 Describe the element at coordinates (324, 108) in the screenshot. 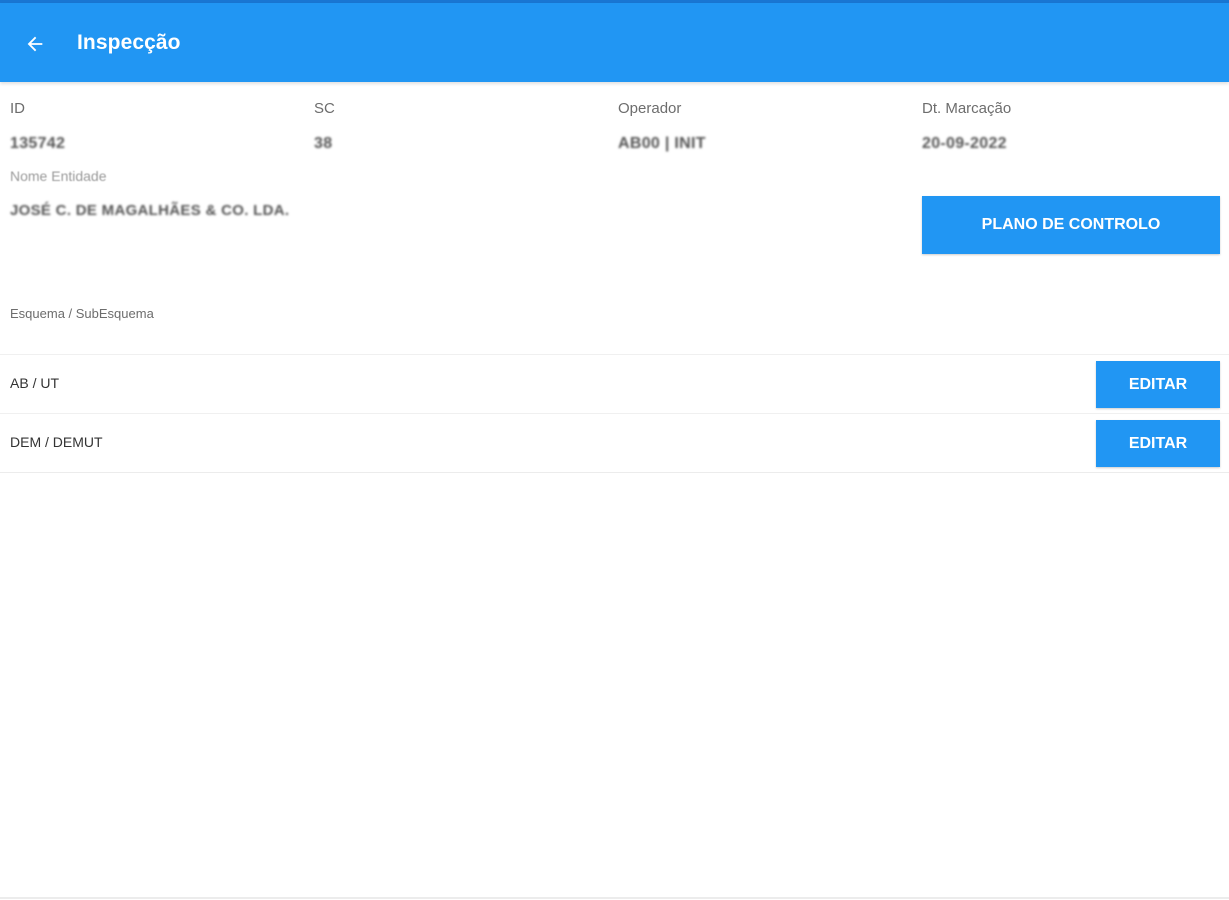

I see `sc-label: SC` at that location.